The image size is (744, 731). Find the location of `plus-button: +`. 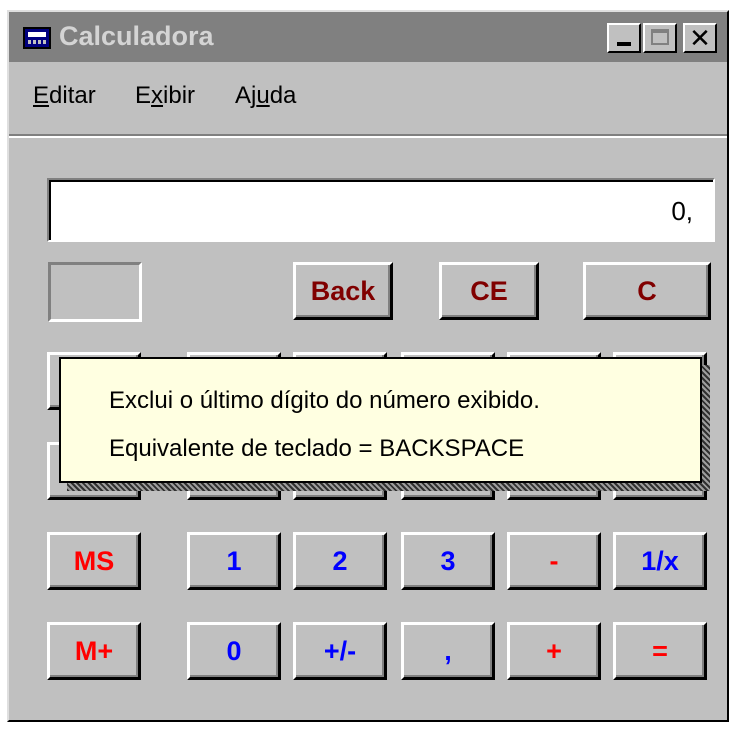

plus-button: + is located at coordinates (554, 651).